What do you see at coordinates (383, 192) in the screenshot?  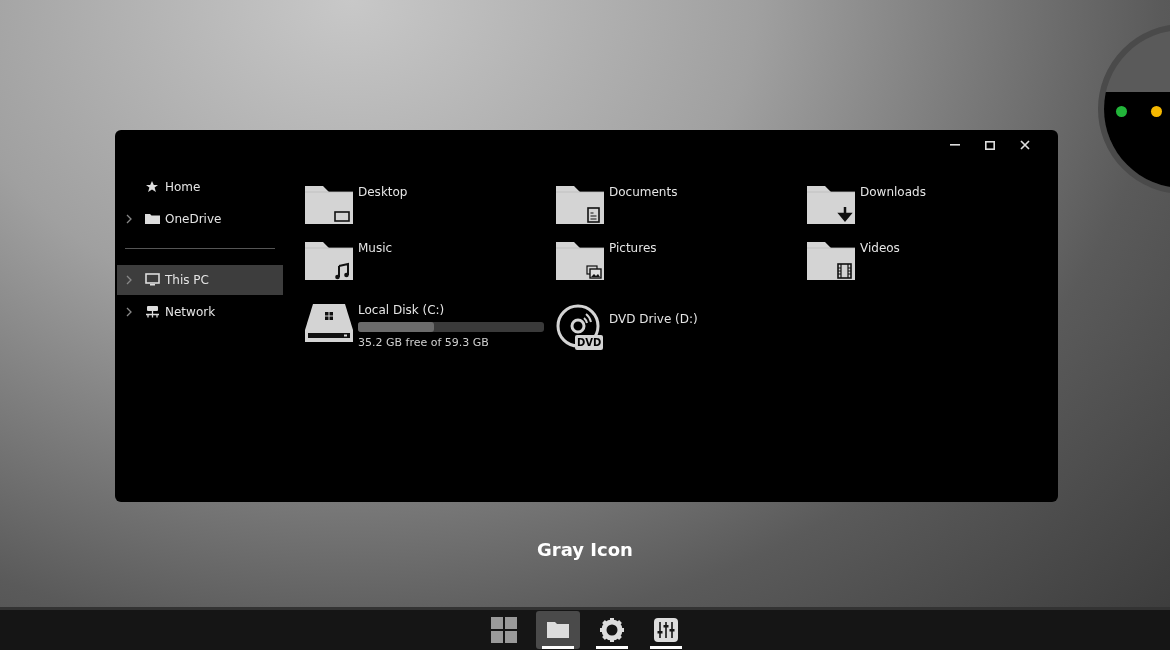 I see `folder-label: Desktop` at bounding box center [383, 192].